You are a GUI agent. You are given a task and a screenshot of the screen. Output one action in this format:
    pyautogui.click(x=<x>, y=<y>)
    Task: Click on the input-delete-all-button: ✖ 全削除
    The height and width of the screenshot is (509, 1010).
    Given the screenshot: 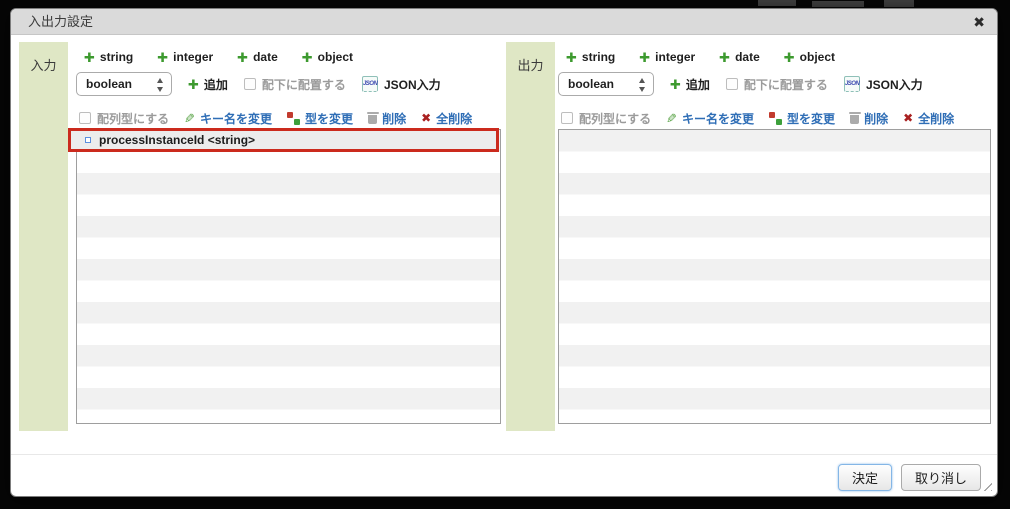 What is the action you would take?
    pyautogui.click(x=446, y=118)
    